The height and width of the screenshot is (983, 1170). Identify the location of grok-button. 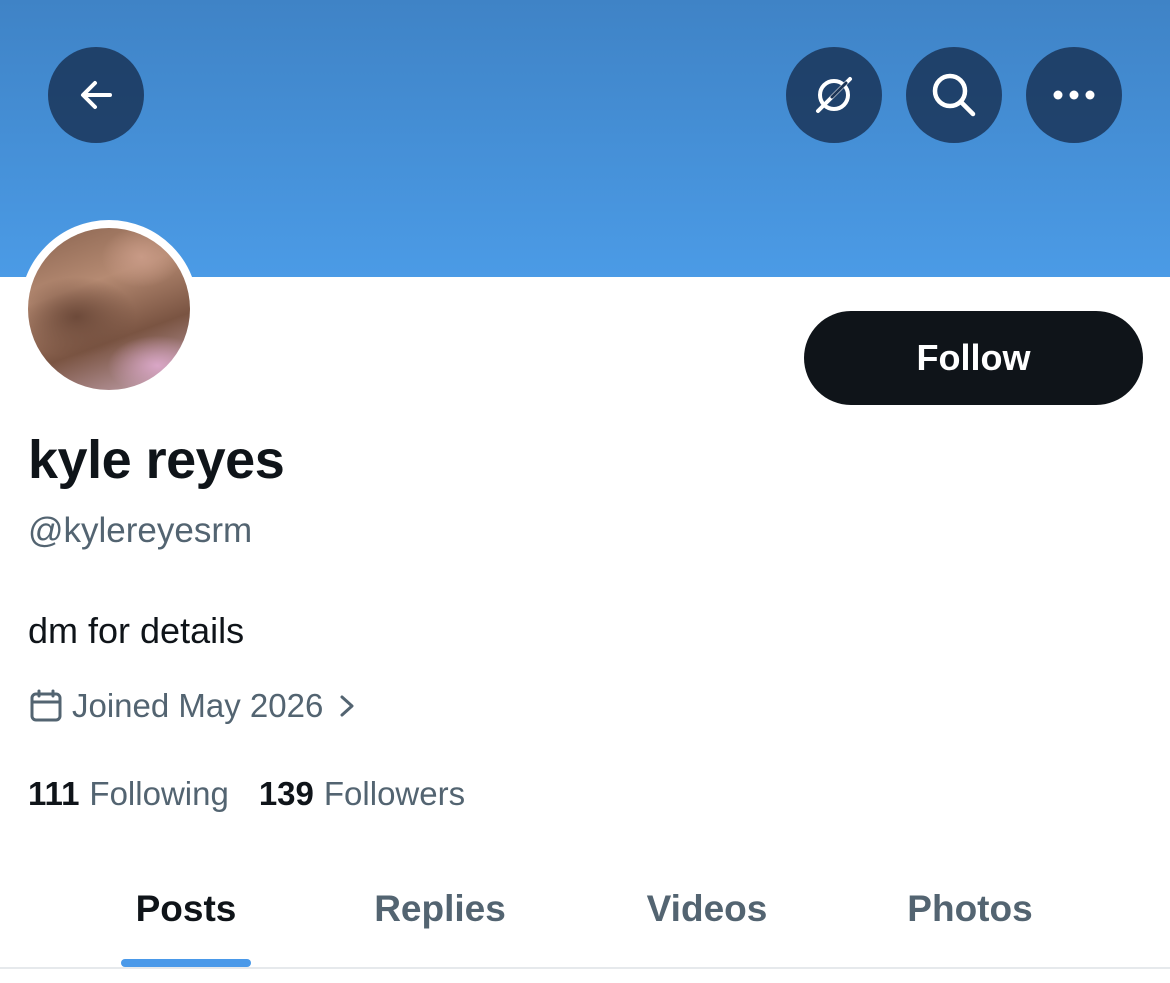
(834, 95).